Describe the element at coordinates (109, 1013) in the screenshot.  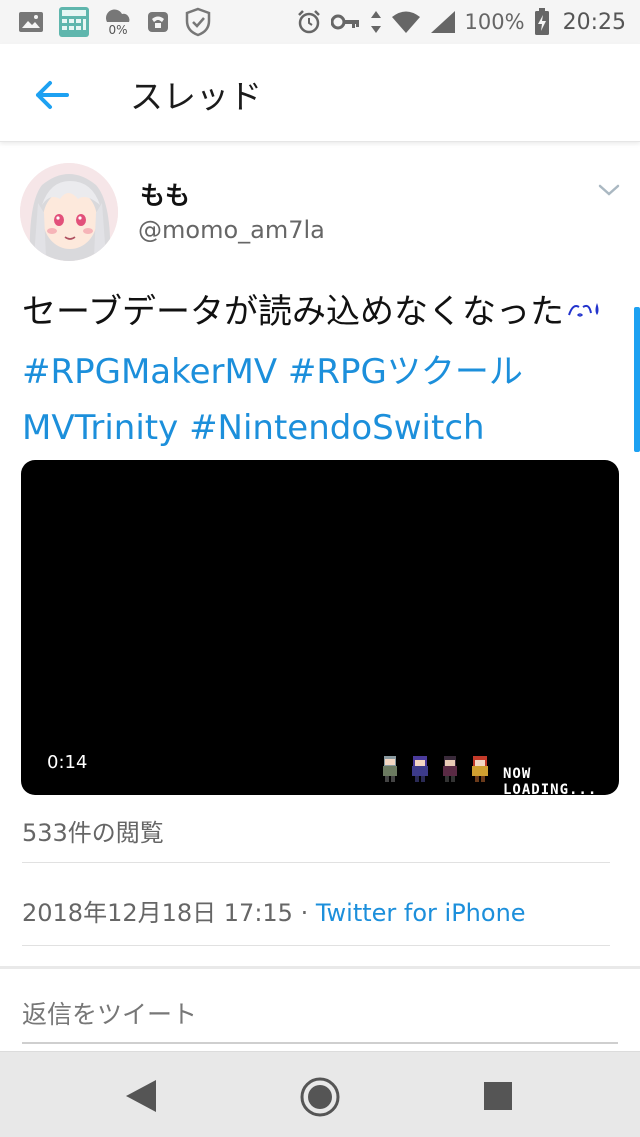
I see `reply-input: 返信をツイート` at that location.